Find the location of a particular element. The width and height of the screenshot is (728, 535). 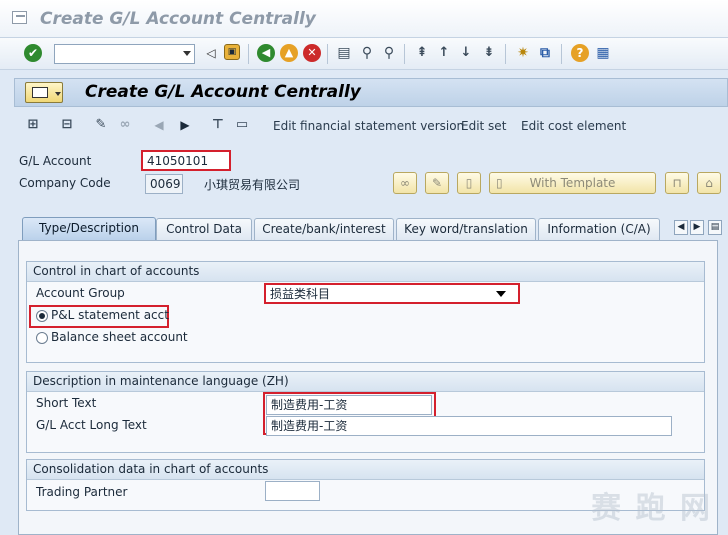

last-page-icon: ⇟ is located at coordinates (489, 53).